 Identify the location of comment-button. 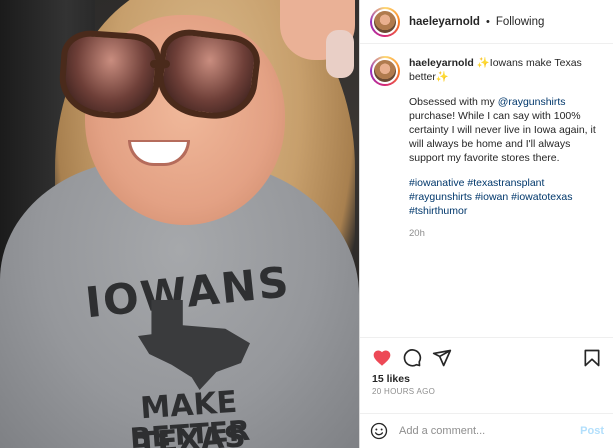
(412, 358).